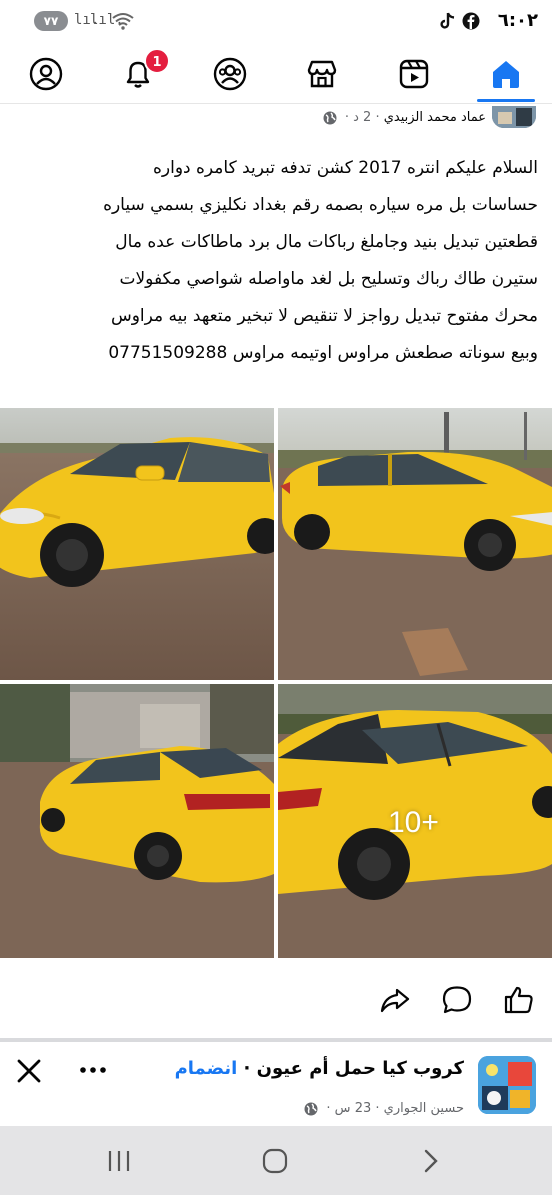  I want to click on active-tab-indicator, so click(506, 100).